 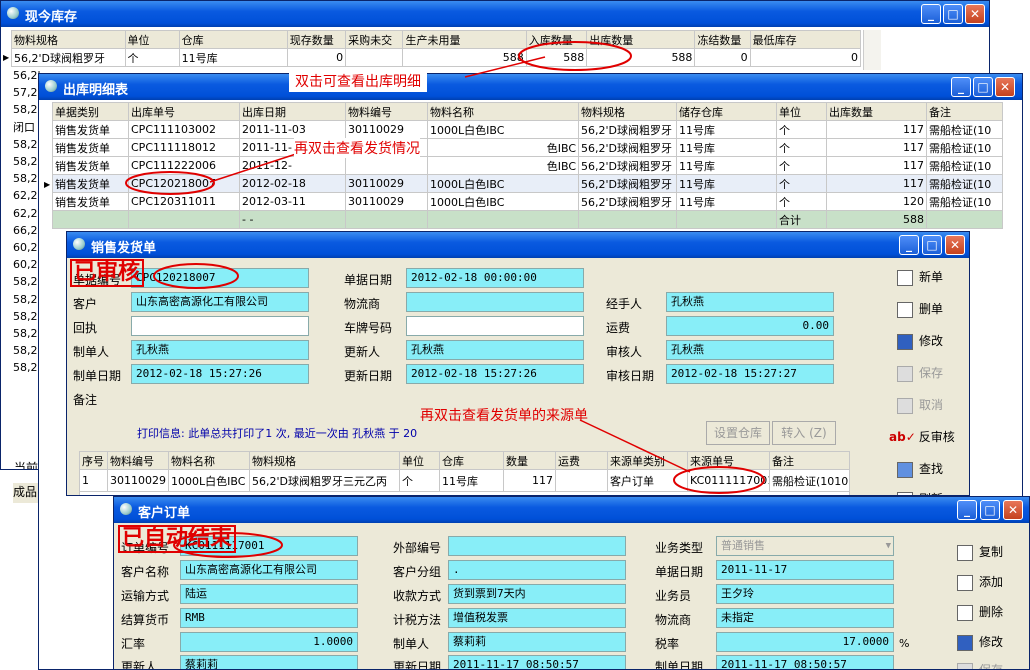 What do you see at coordinates (220, 278) in the screenshot?
I see `doc-no-field: CPC120218007` at bounding box center [220, 278].